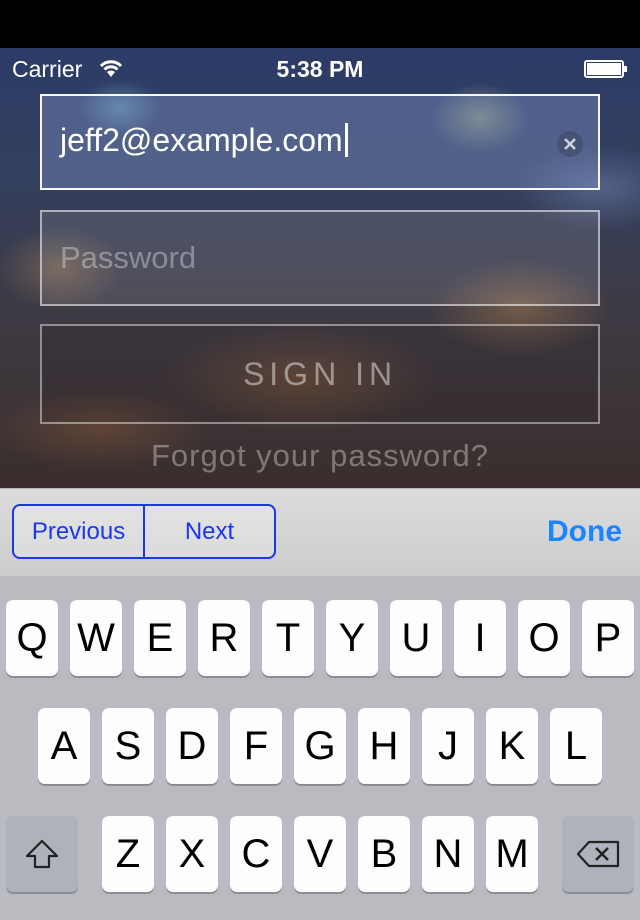  I want to click on email-field: jeff2@example.com, so click(320, 142).